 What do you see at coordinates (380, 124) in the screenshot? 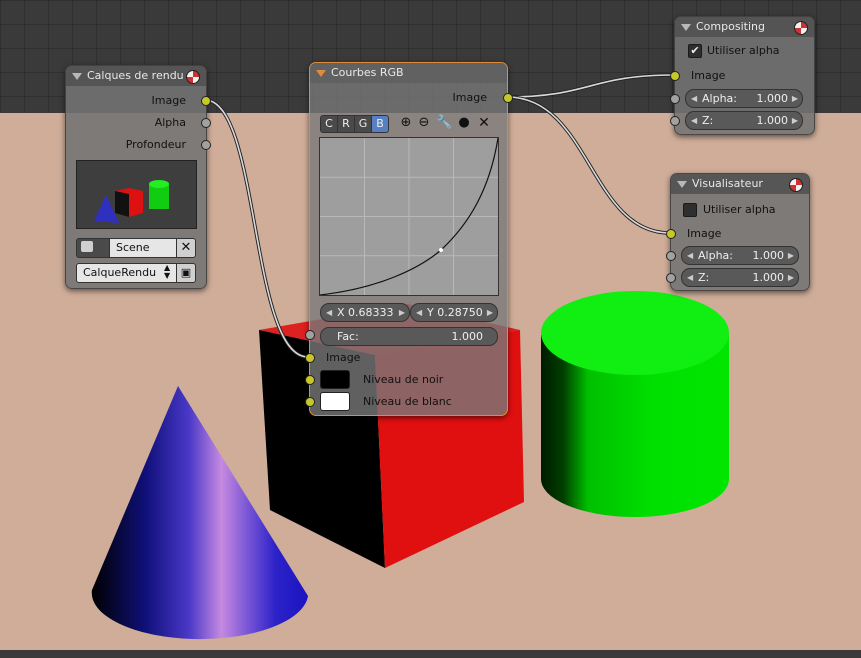
I see `channel-b-button: B` at bounding box center [380, 124].